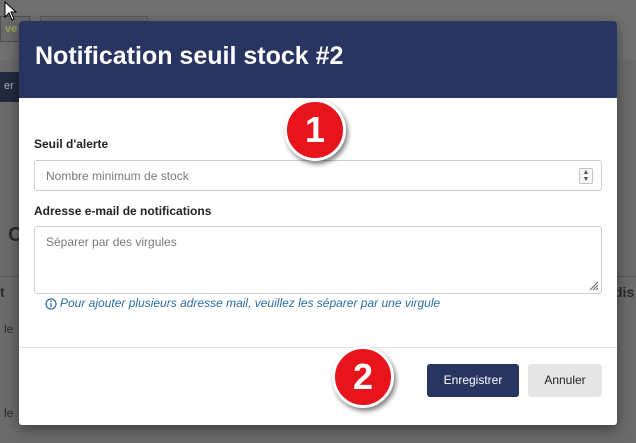 Image resolution: width=636 pixels, height=443 pixels. Describe the element at coordinates (9, 86) in the screenshot. I see `background-button-text: er` at that location.